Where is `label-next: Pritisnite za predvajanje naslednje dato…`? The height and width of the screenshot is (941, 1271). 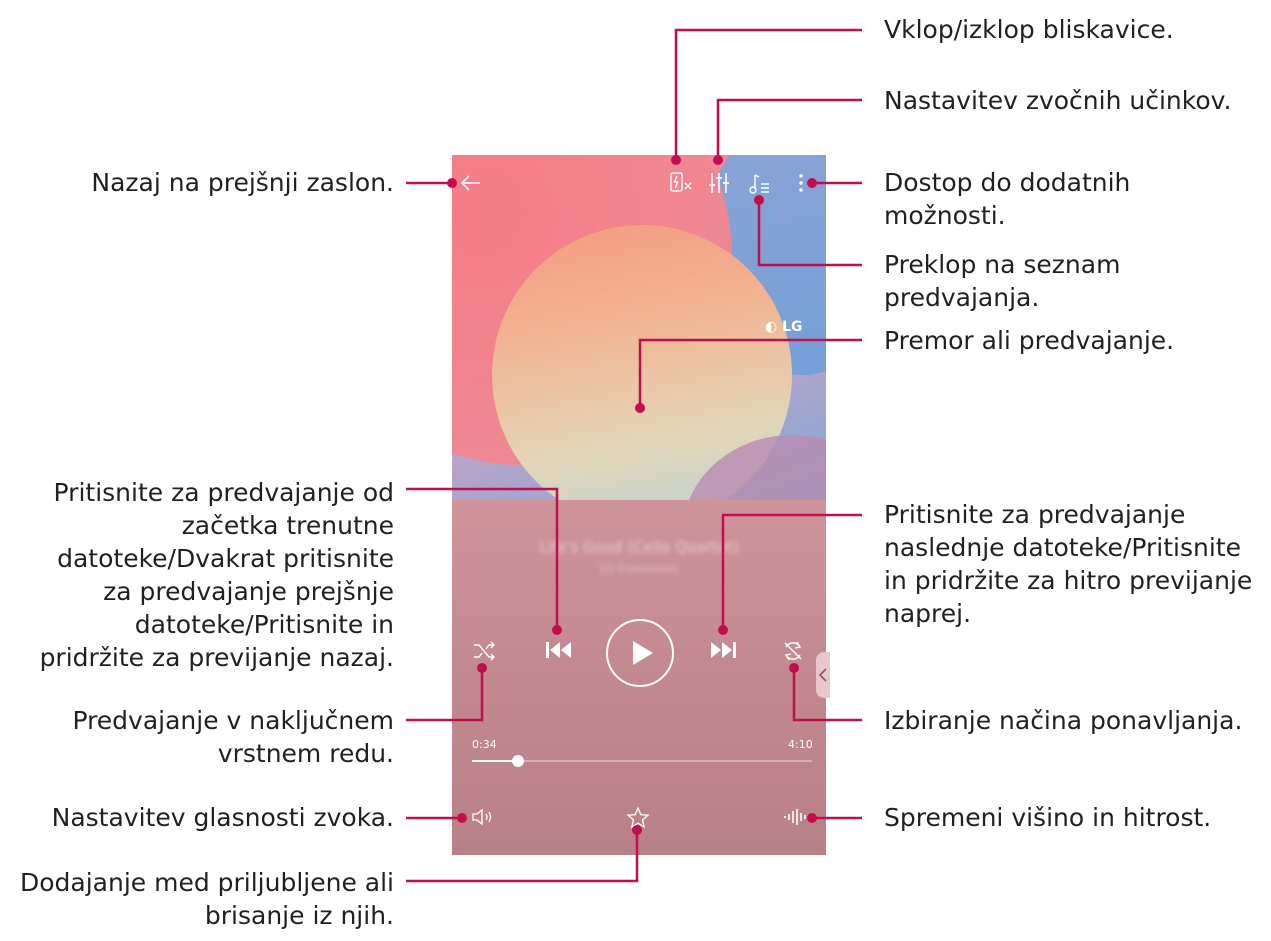 label-next: Pritisnite za predvajanje naslednje dato… is located at coordinates (1068, 564).